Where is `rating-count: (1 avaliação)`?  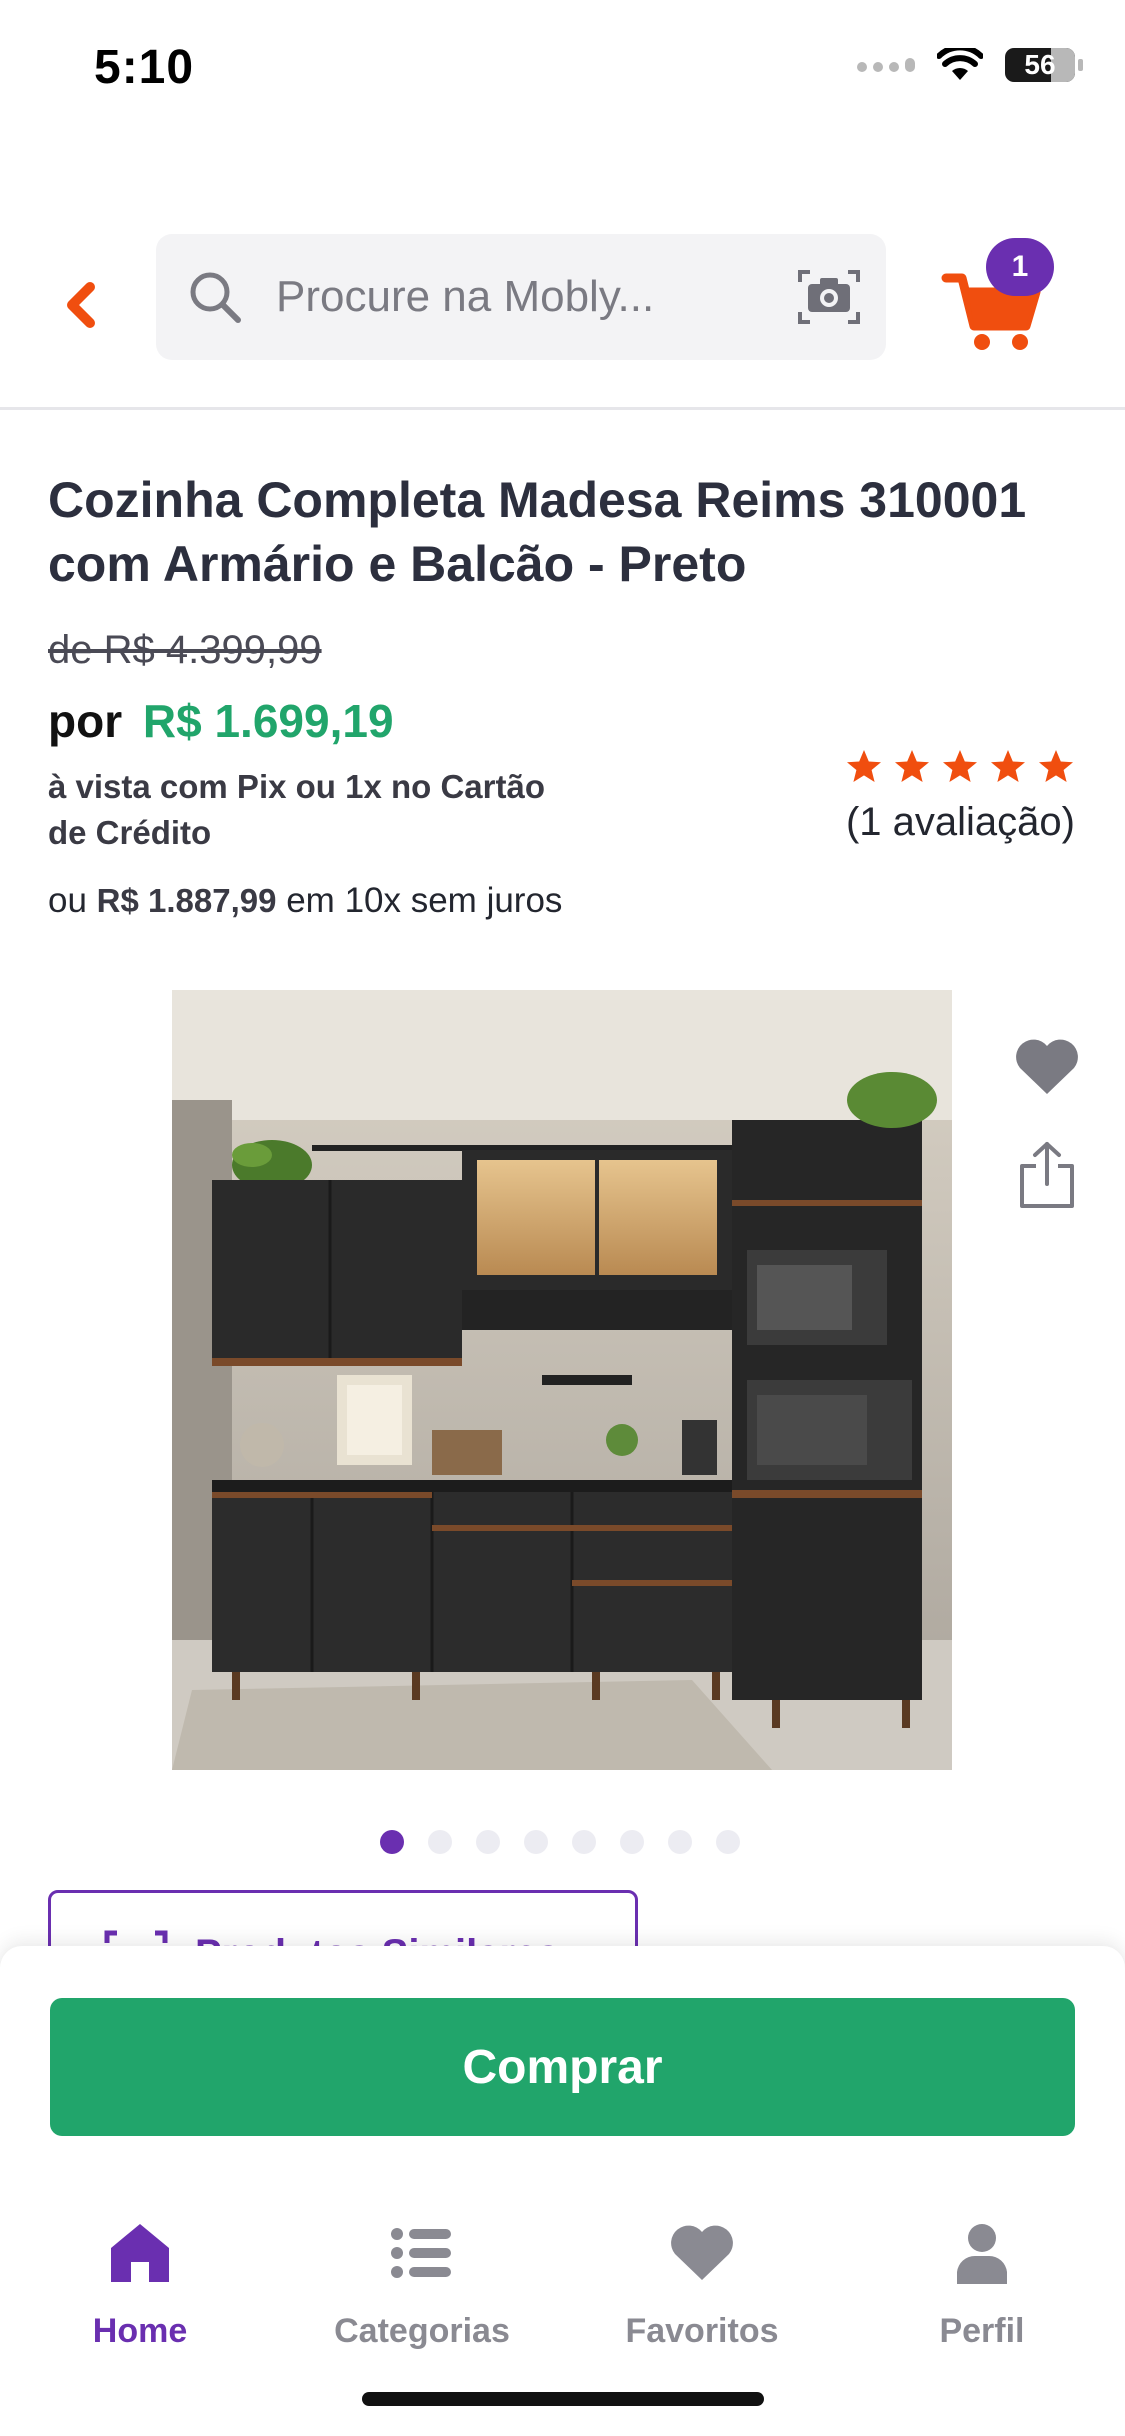 rating-count: (1 avaliação) is located at coordinates (960, 822).